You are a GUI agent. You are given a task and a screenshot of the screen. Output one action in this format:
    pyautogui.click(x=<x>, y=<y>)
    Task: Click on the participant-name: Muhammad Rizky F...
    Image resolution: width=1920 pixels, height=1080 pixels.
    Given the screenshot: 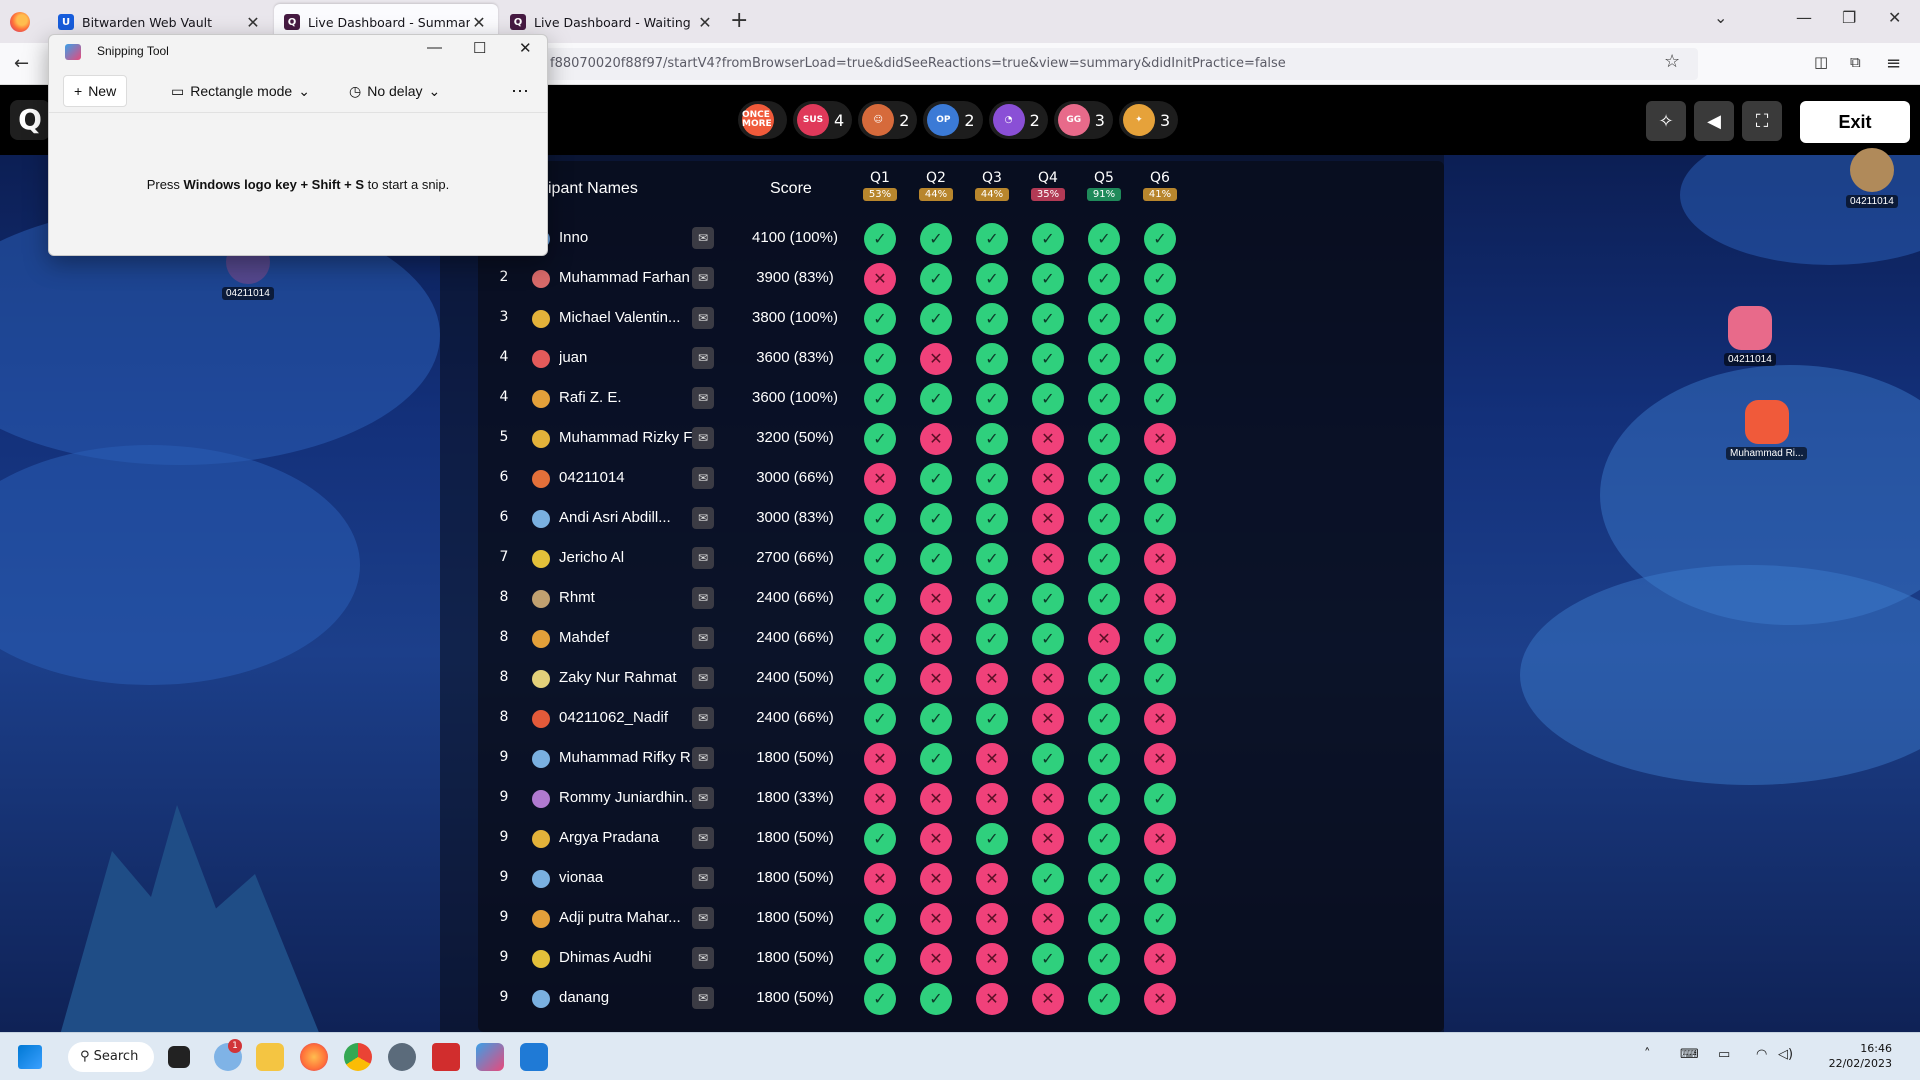 What is the action you would take?
    pyautogui.click(x=629, y=437)
    